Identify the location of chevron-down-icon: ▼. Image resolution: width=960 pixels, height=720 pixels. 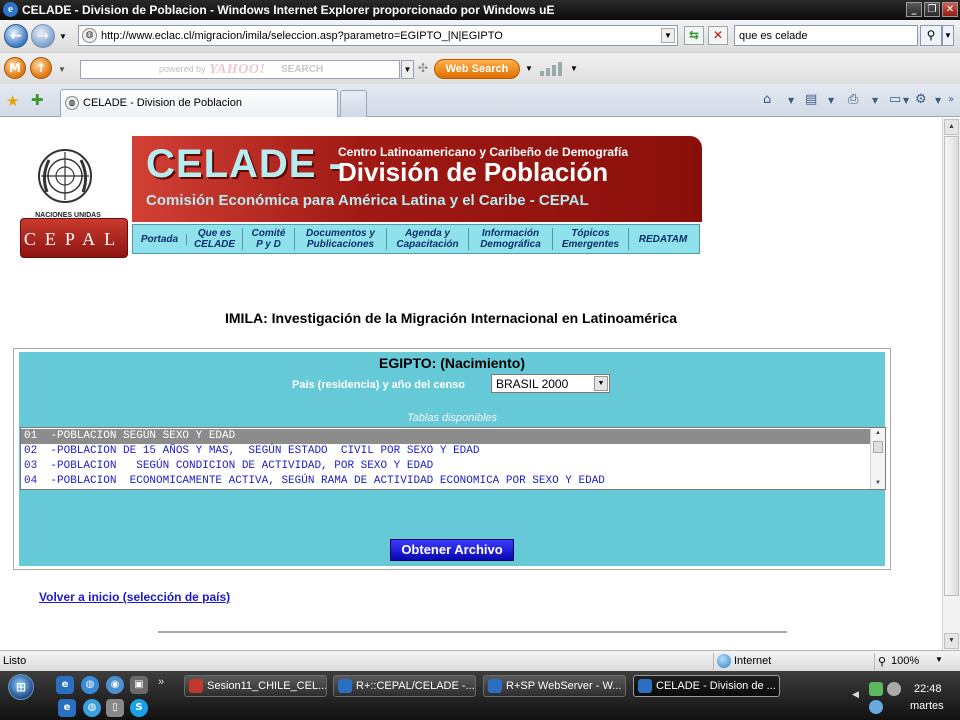
(601, 383).